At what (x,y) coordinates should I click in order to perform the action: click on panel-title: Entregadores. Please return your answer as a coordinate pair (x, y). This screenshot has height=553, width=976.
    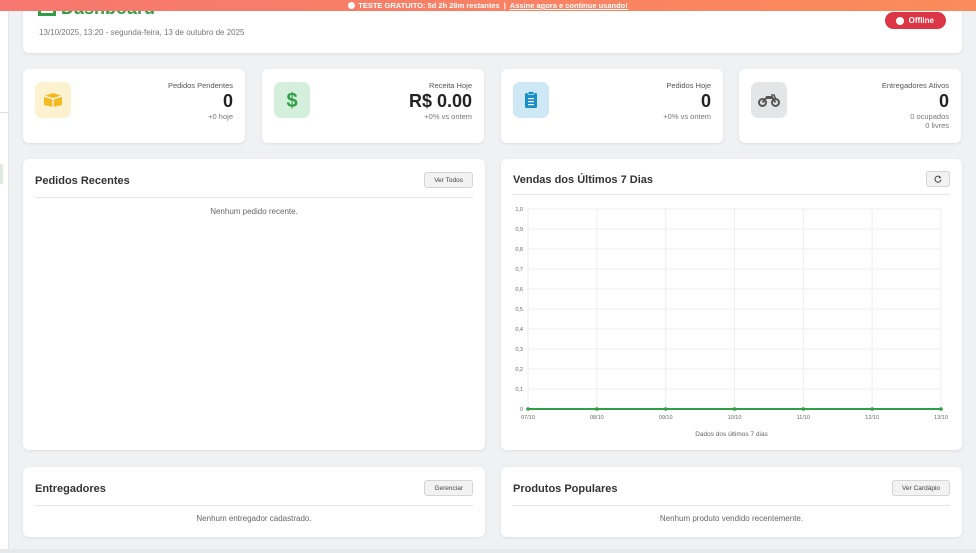
    Looking at the image, I should click on (70, 489).